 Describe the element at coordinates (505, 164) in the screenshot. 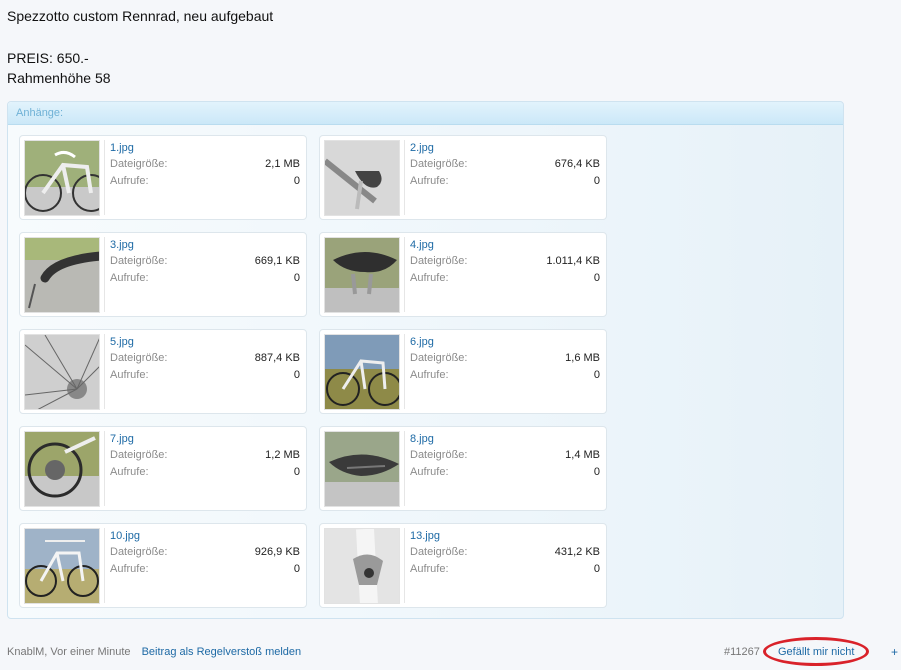

I see `attachment-size-row: Dateigröße: 676,4 KB` at that location.